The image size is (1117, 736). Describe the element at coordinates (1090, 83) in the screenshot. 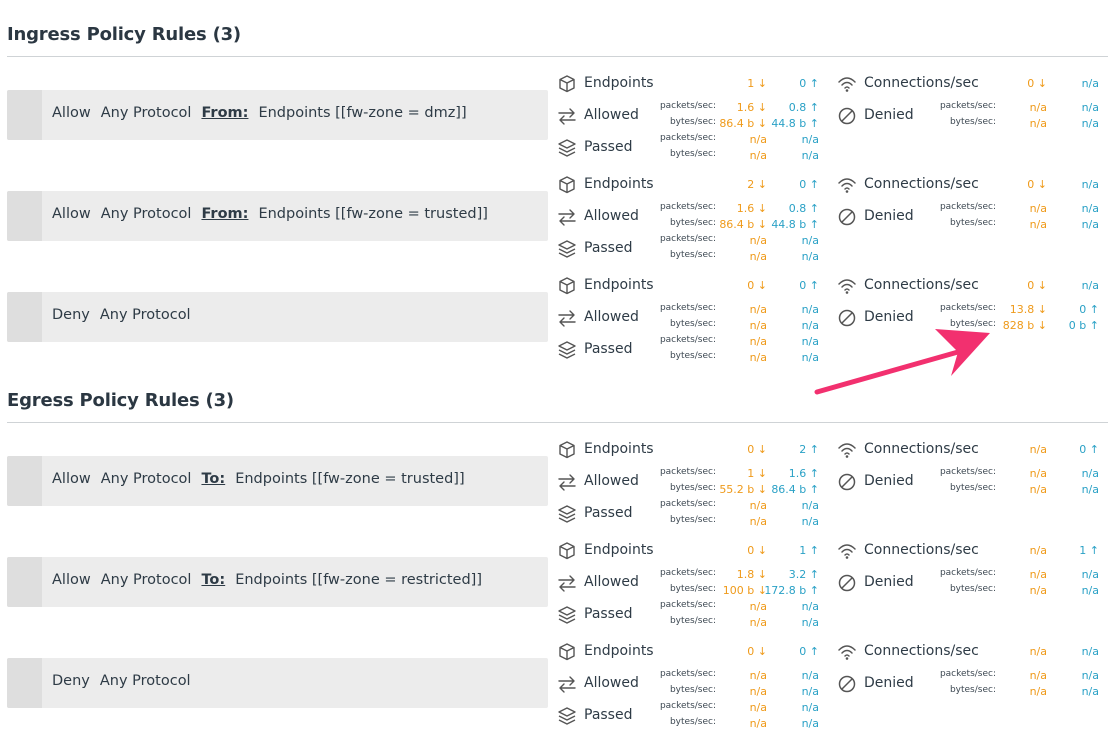

I see `connections-out: n/a` at that location.